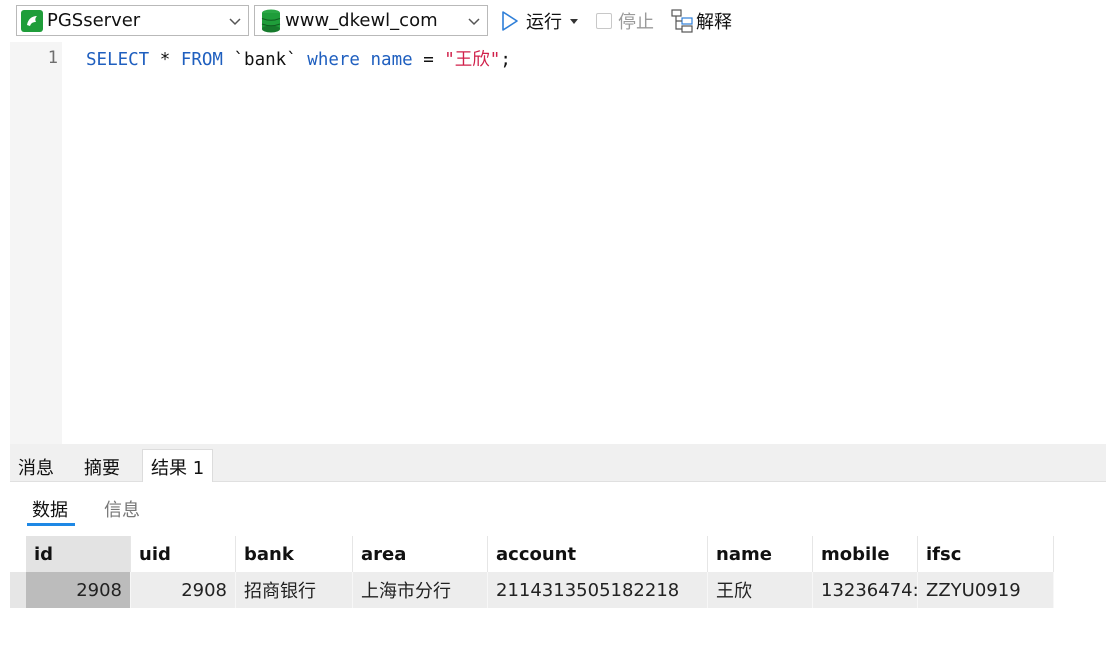 This screenshot has height=645, width=1106. Describe the element at coordinates (18, 590) in the screenshot. I see `row-selector` at that location.